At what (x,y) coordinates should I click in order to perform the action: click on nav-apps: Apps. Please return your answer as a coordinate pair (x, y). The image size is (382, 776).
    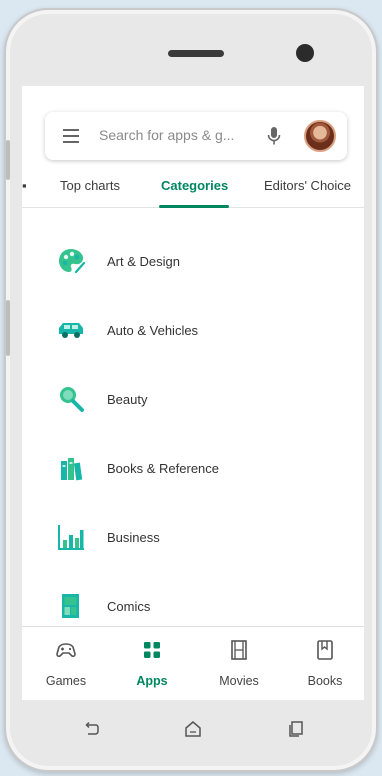
    Looking at the image, I should click on (152, 663).